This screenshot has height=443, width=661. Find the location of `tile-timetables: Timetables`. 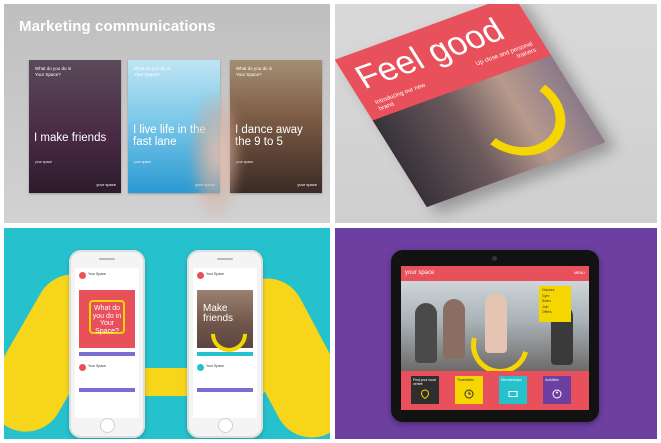

tile-timetables: Timetables is located at coordinates (469, 390).